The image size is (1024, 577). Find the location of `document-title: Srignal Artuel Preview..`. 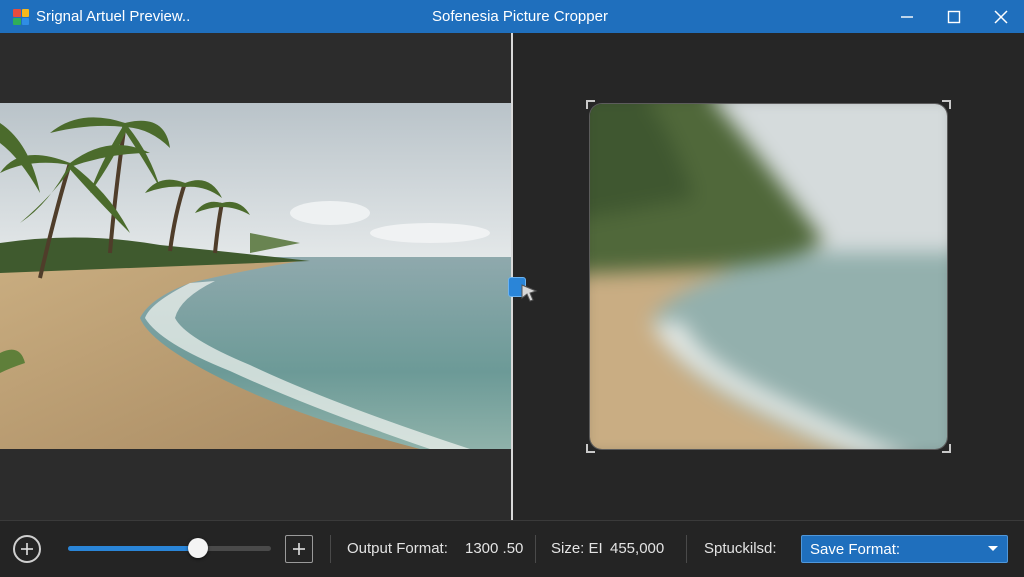

document-title: Srignal Artuel Preview.. is located at coordinates (113, 16).